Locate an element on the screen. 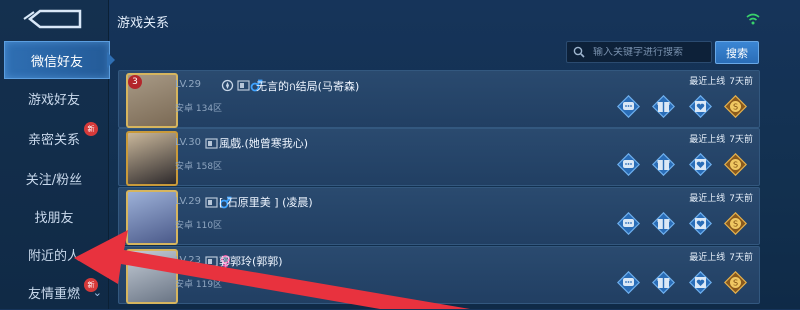 This screenshot has height=310, width=800. sidebar-item-label: 亲密关系 is located at coordinates (53, 140).